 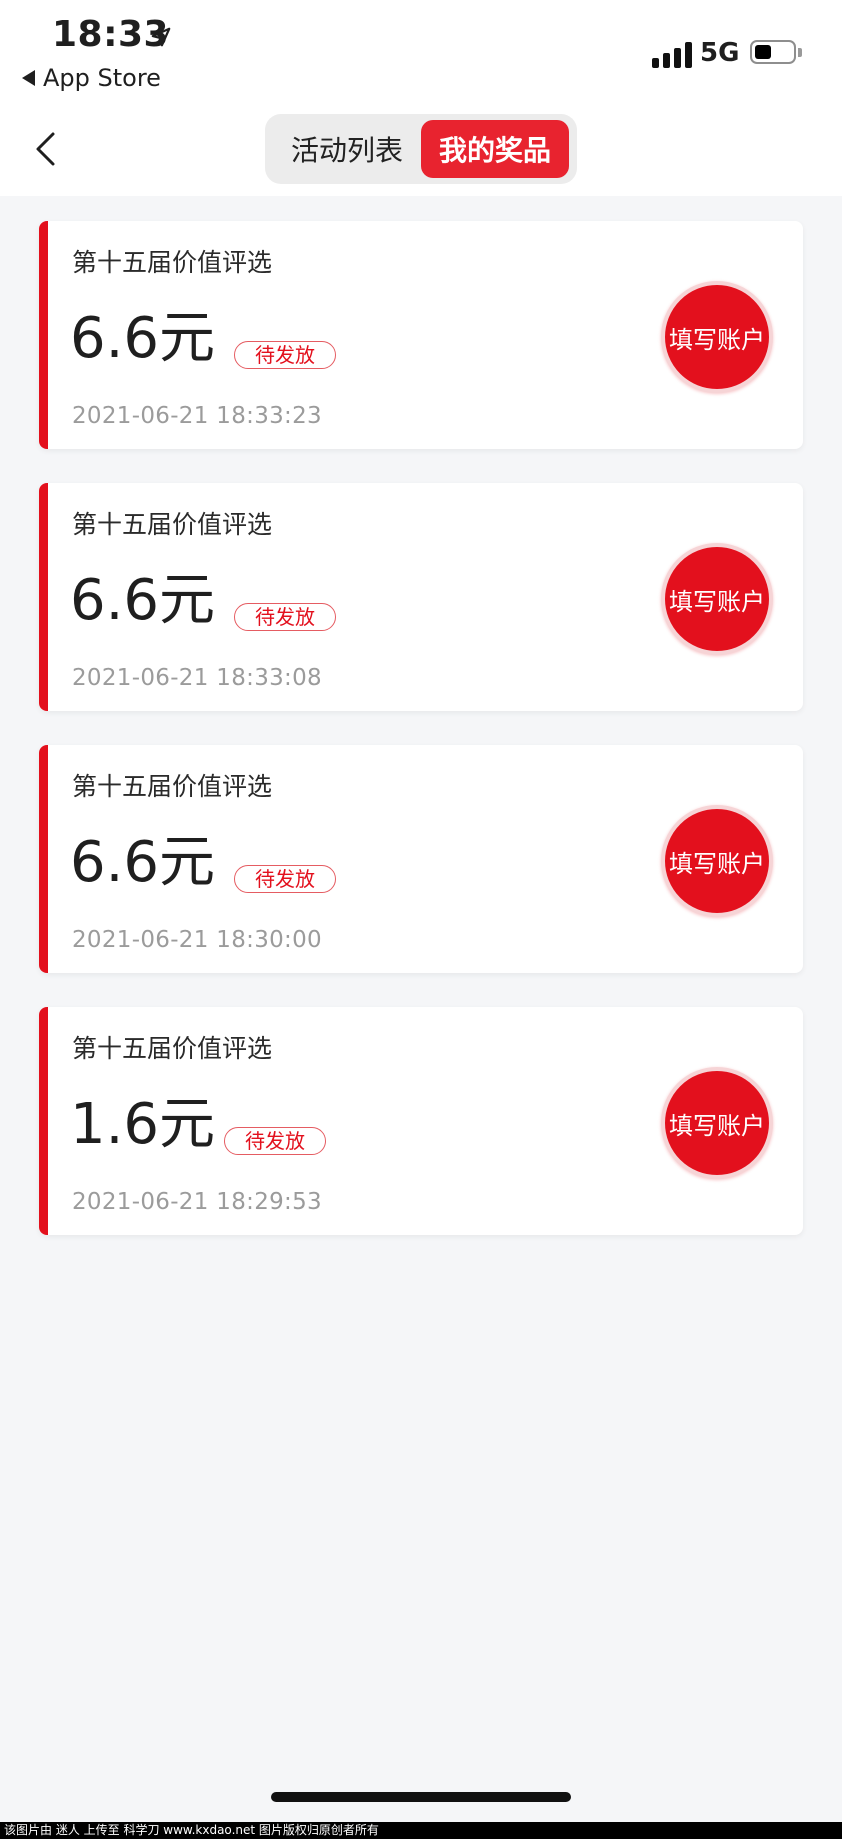 What do you see at coordinates (763, 52) in the screenshot?
I see `battery-level` at bounding box center [763, 52].